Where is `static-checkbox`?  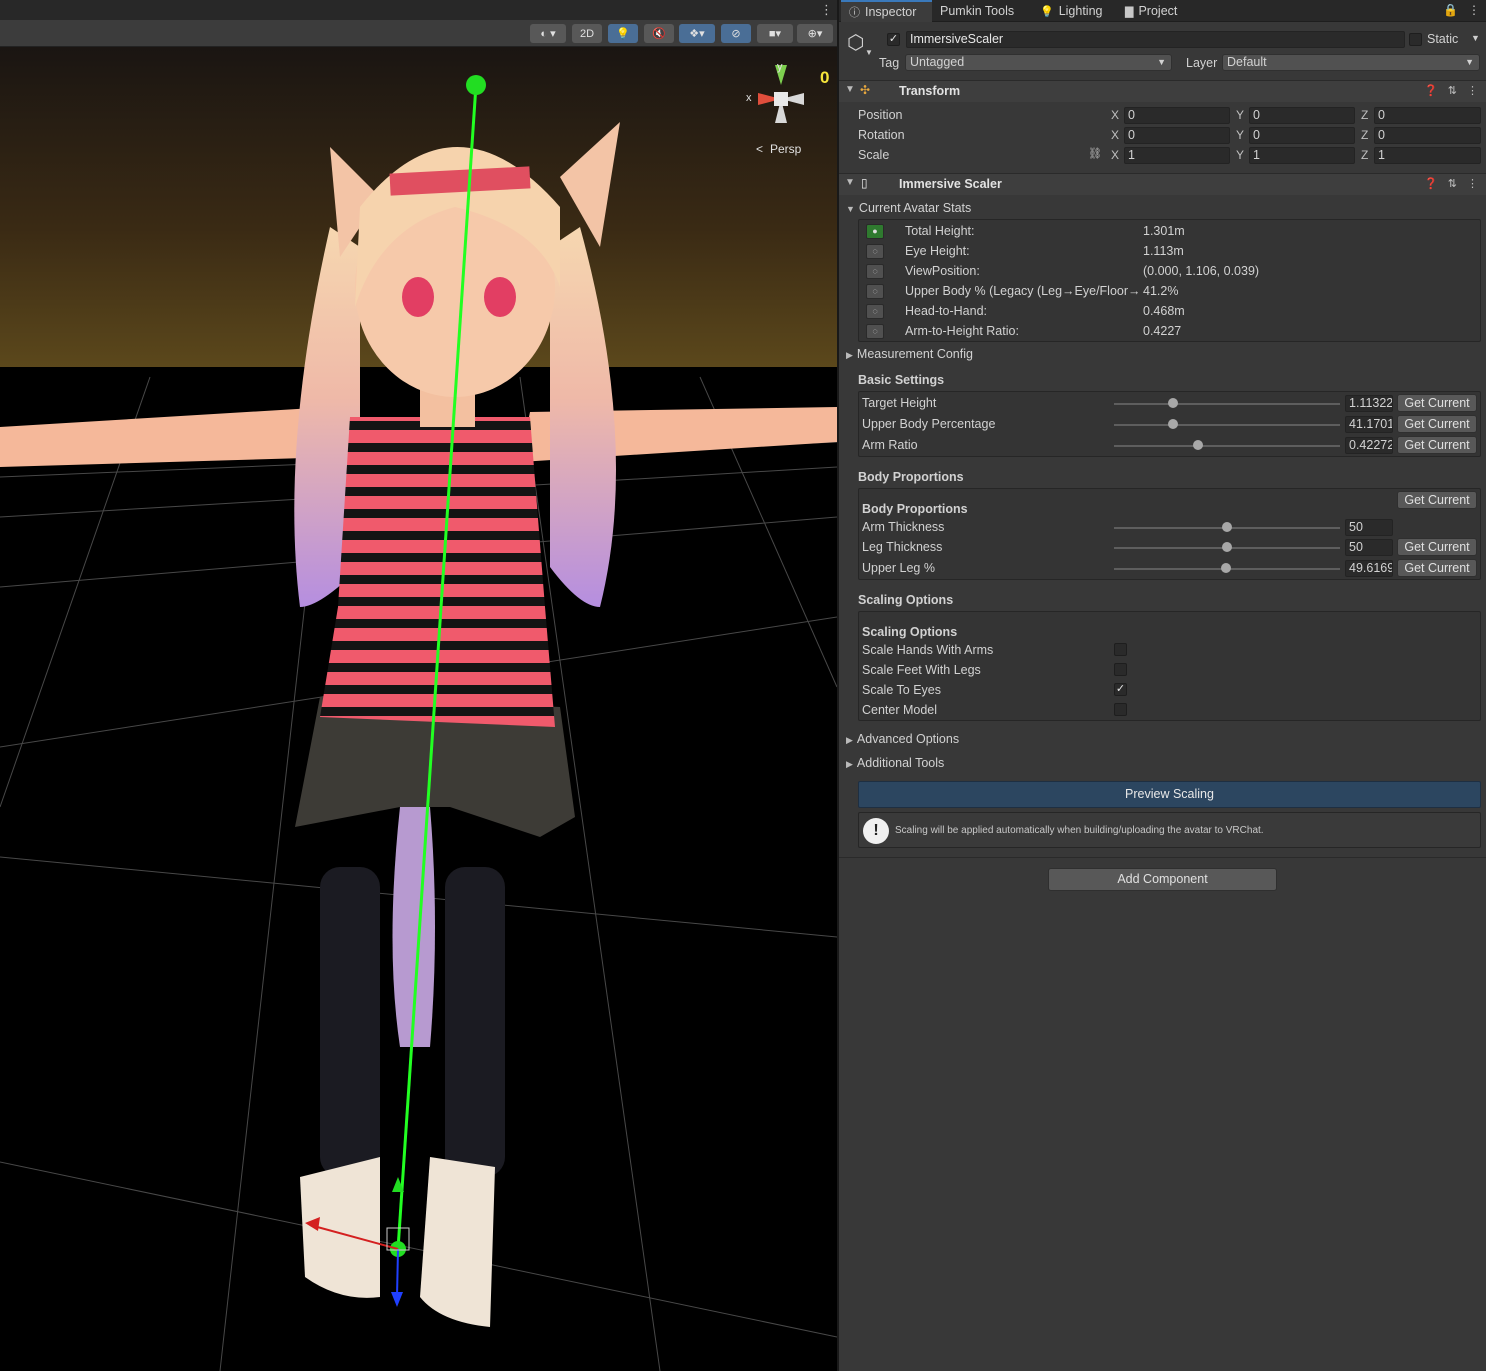 static-checkbox is located at coordinates (1415, 39).